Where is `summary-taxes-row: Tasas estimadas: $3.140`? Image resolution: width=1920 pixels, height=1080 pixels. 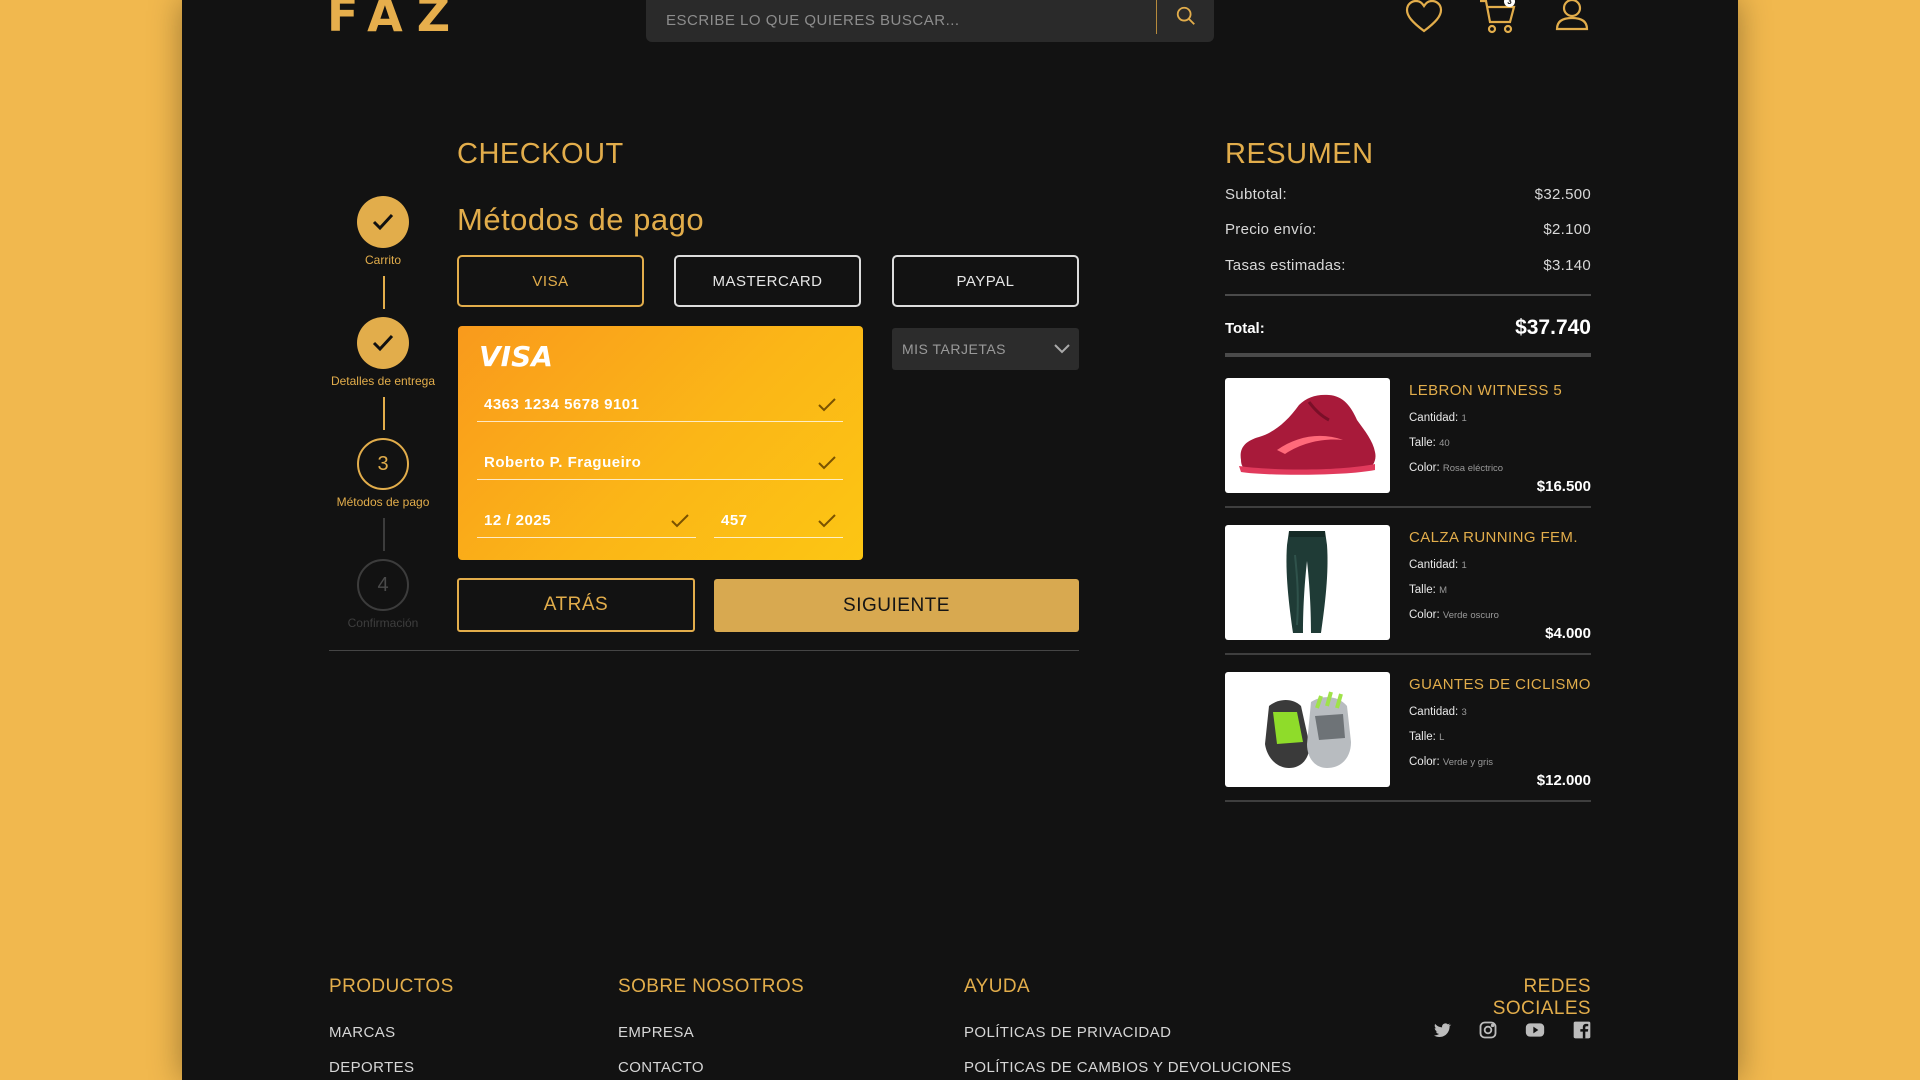
summary-taxes-row: Tasas estimadas: $3.140 is located at coordinates (1408, 265).